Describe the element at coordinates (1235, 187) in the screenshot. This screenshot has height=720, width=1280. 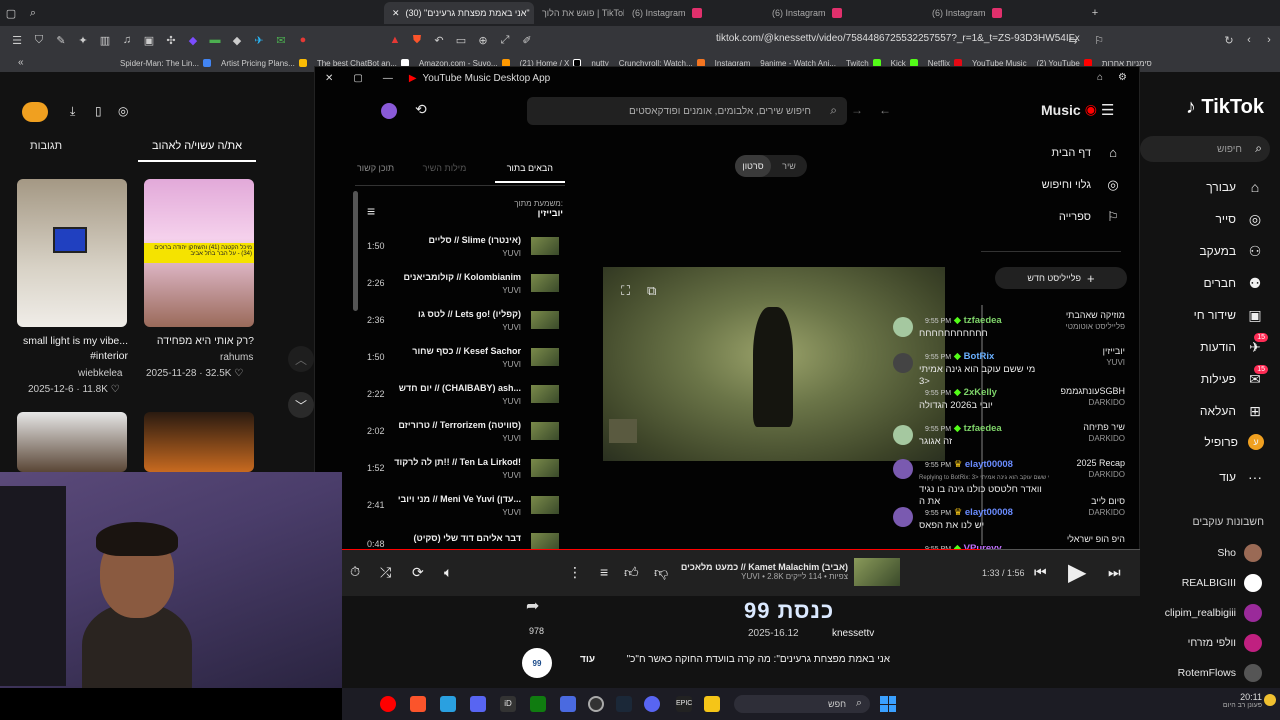
I see `nav-for-you: עבורך ⌂` at that location.